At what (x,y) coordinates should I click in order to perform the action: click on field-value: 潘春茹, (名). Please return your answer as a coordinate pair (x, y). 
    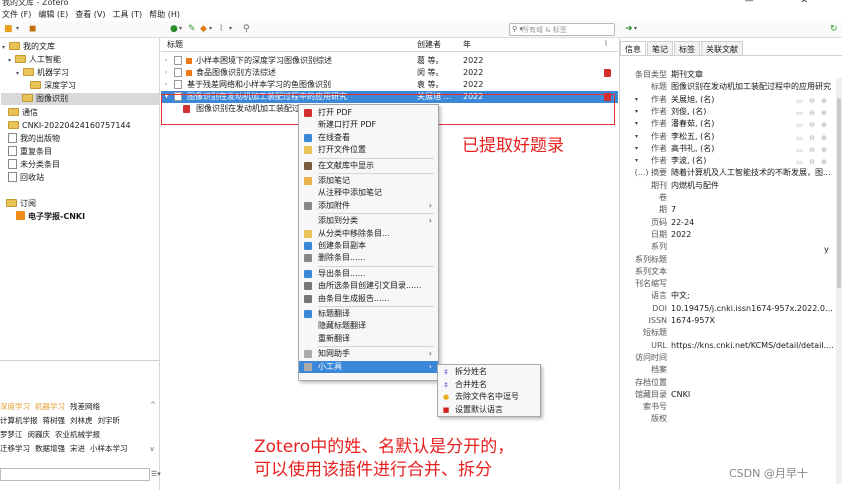
    Looking at the image, I should click on (721, 124).